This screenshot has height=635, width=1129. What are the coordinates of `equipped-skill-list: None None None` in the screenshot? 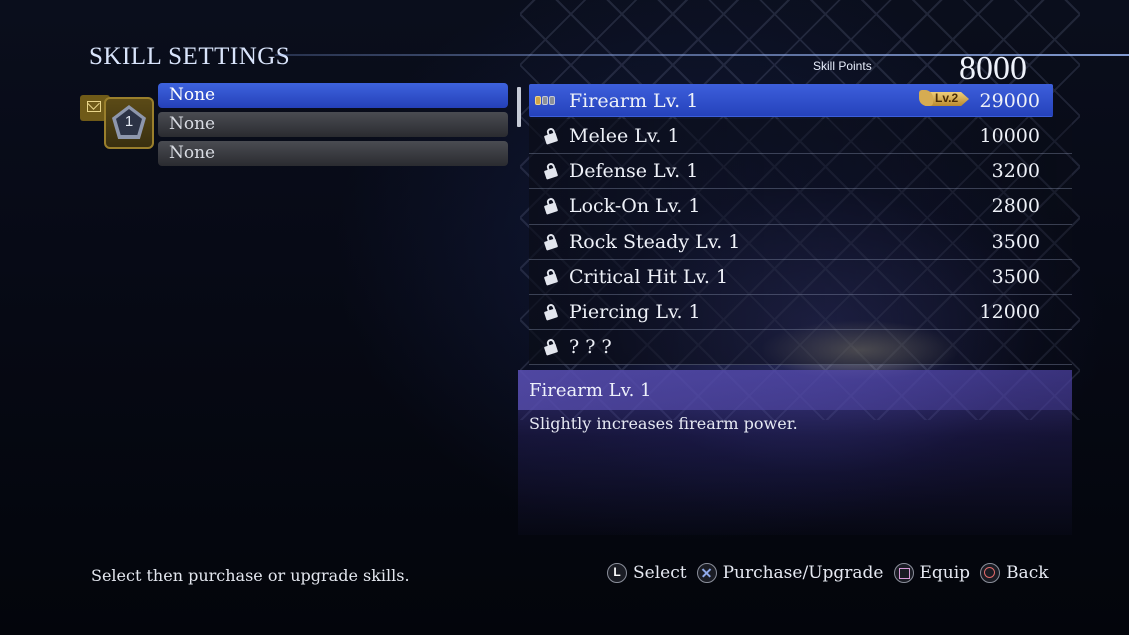 It's located at (333, 126).